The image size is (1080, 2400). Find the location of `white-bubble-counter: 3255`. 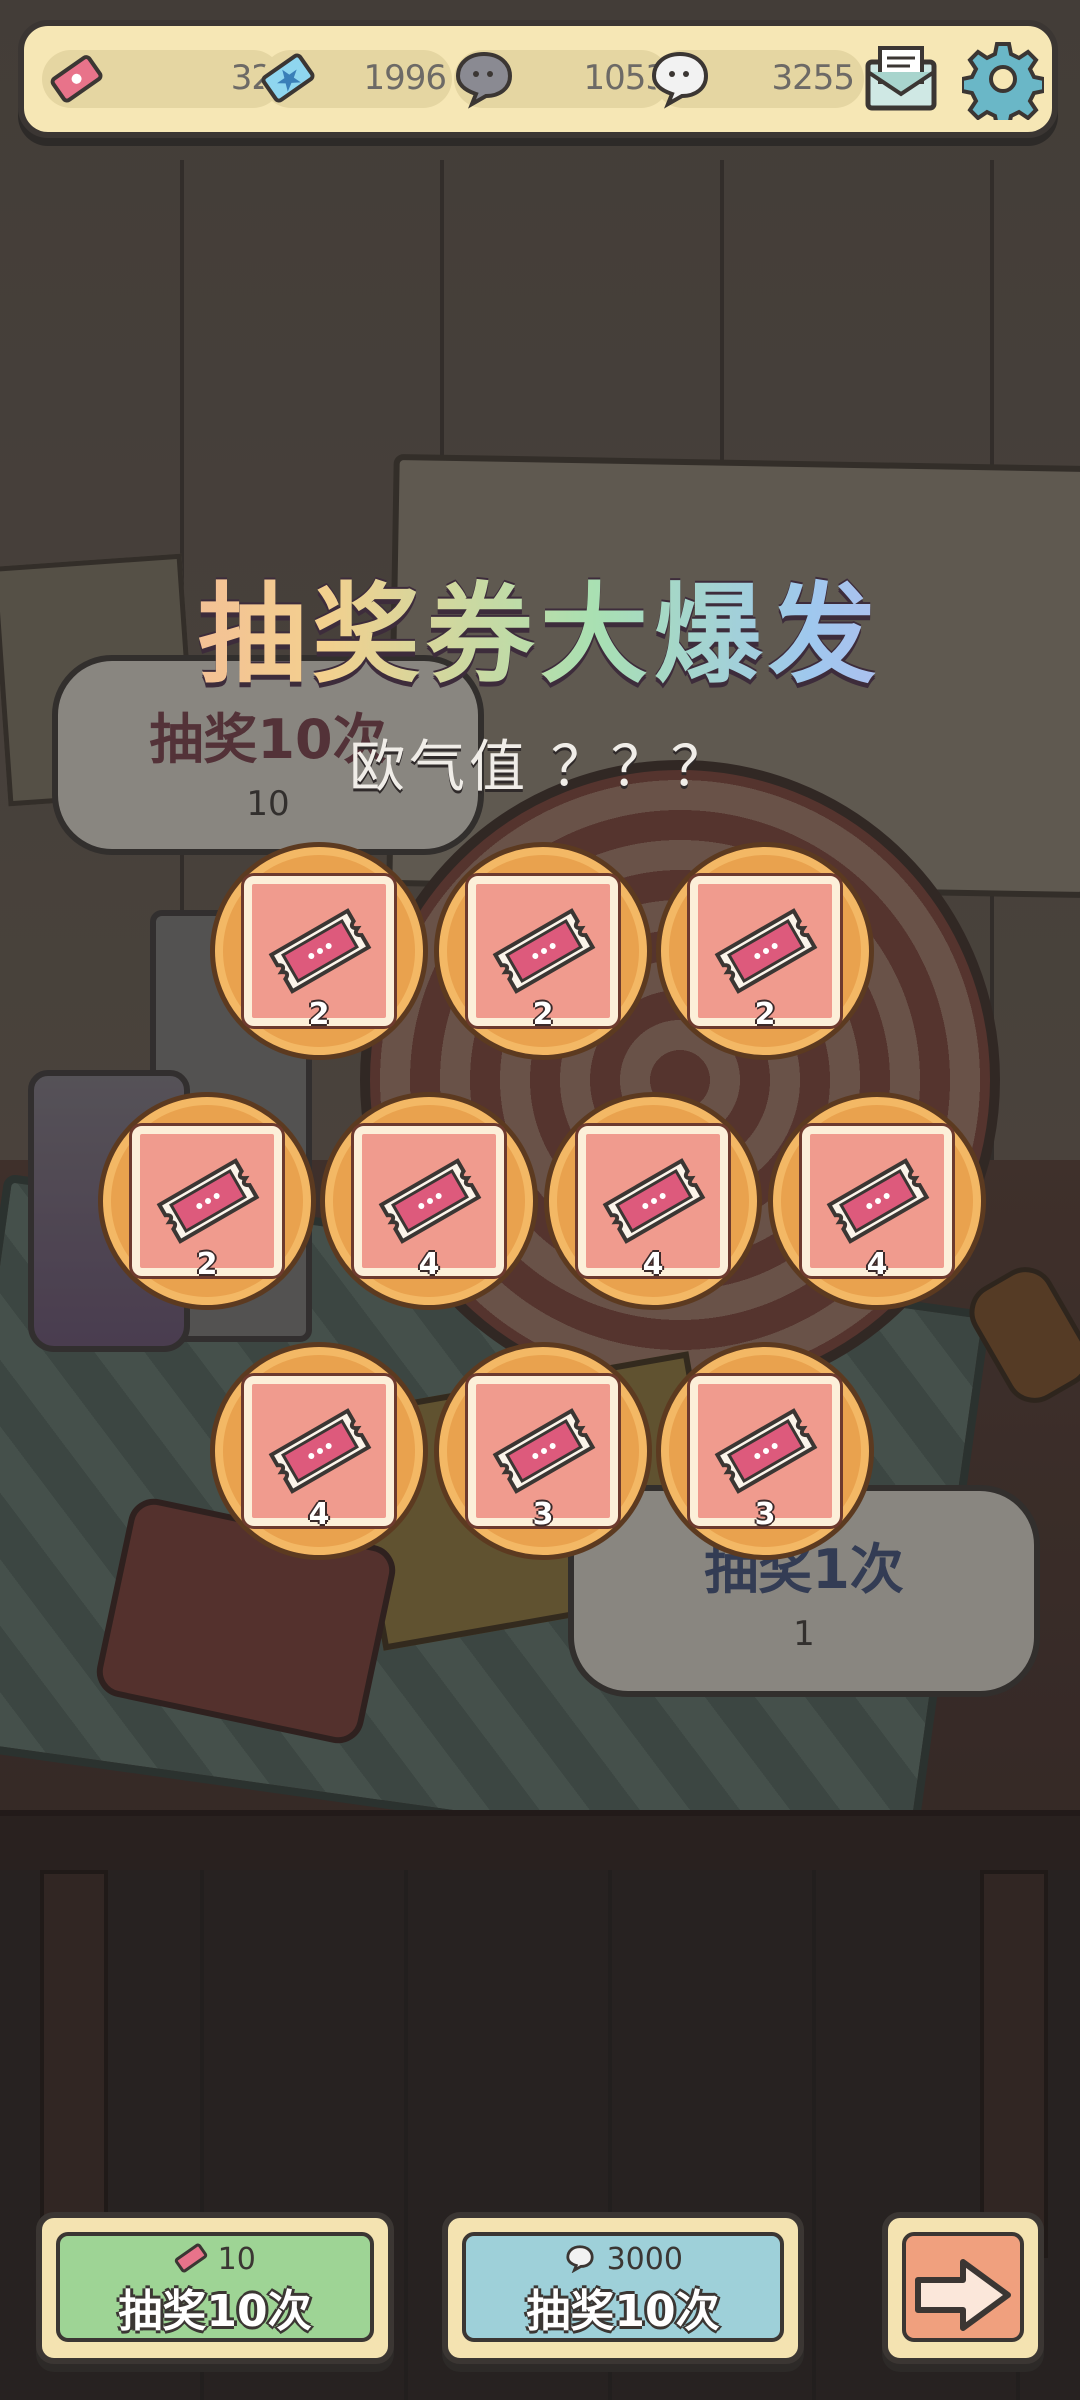

white-bubble-counter: 3255 is located at coordinates (757, 79).